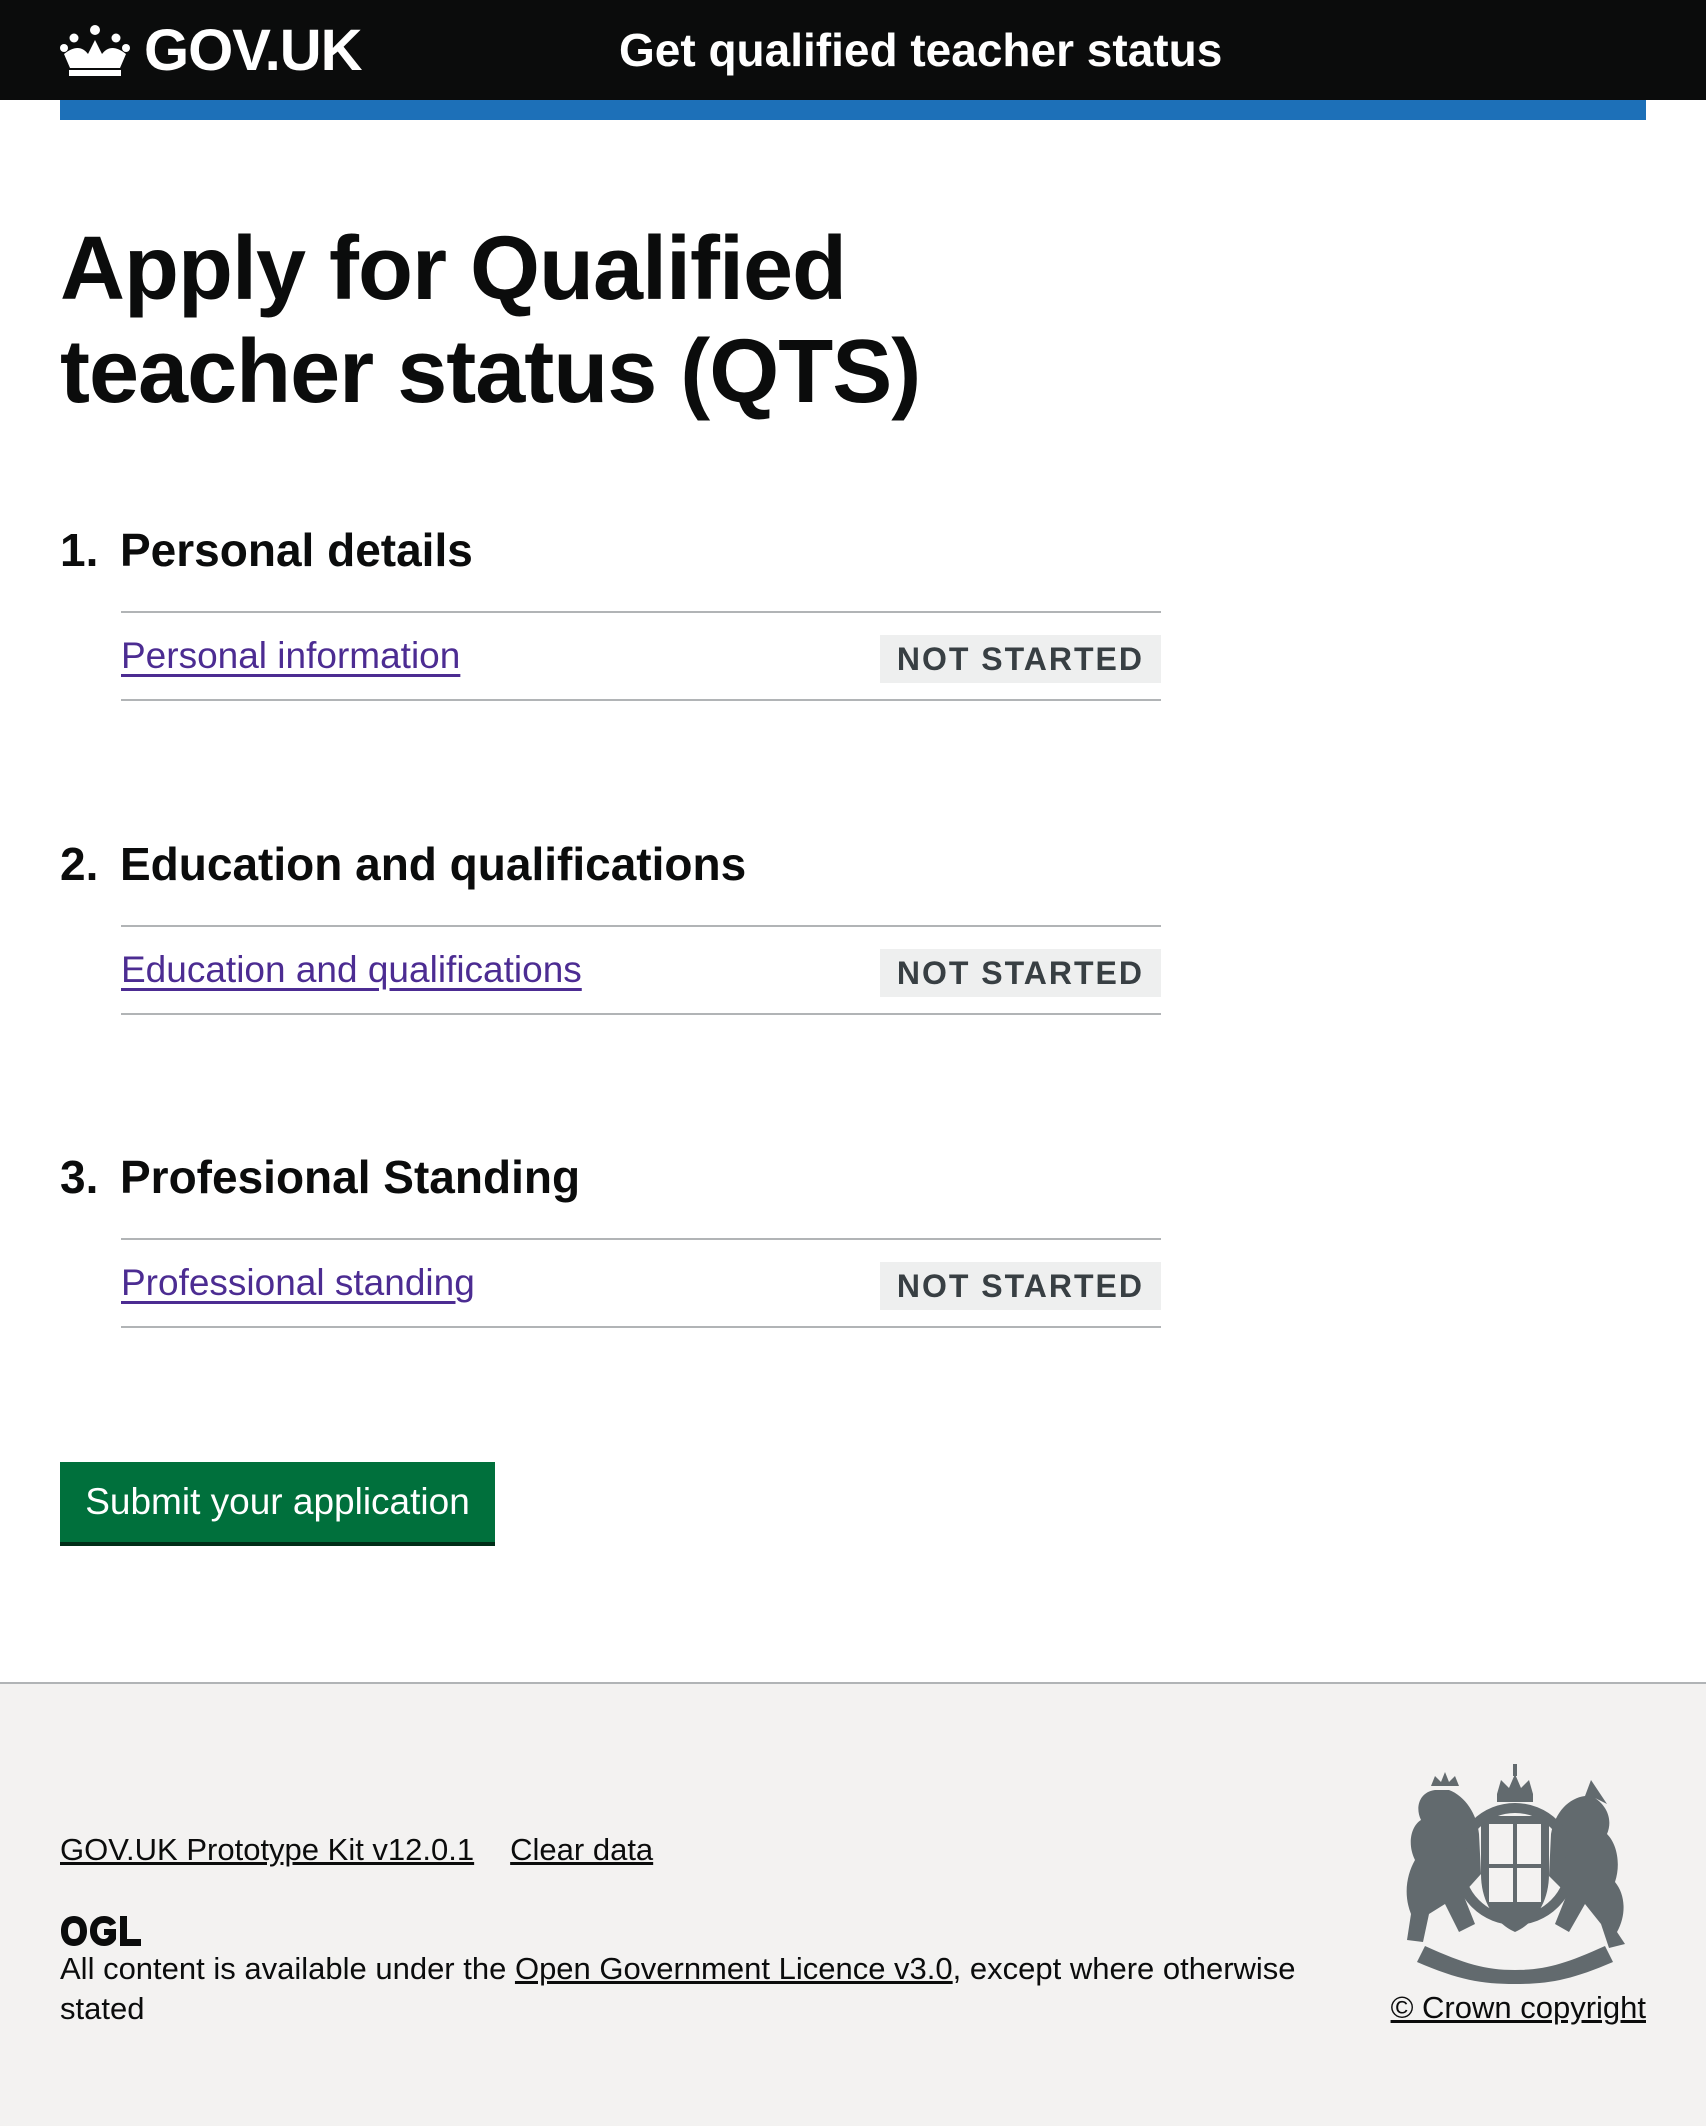 The width and height of the screenshot is (1706, 2126). What do you see at coordinates (290, 656) in the screenshot?
I see `task-link-personal-information: Personal information` at bounding box center [290, 656].